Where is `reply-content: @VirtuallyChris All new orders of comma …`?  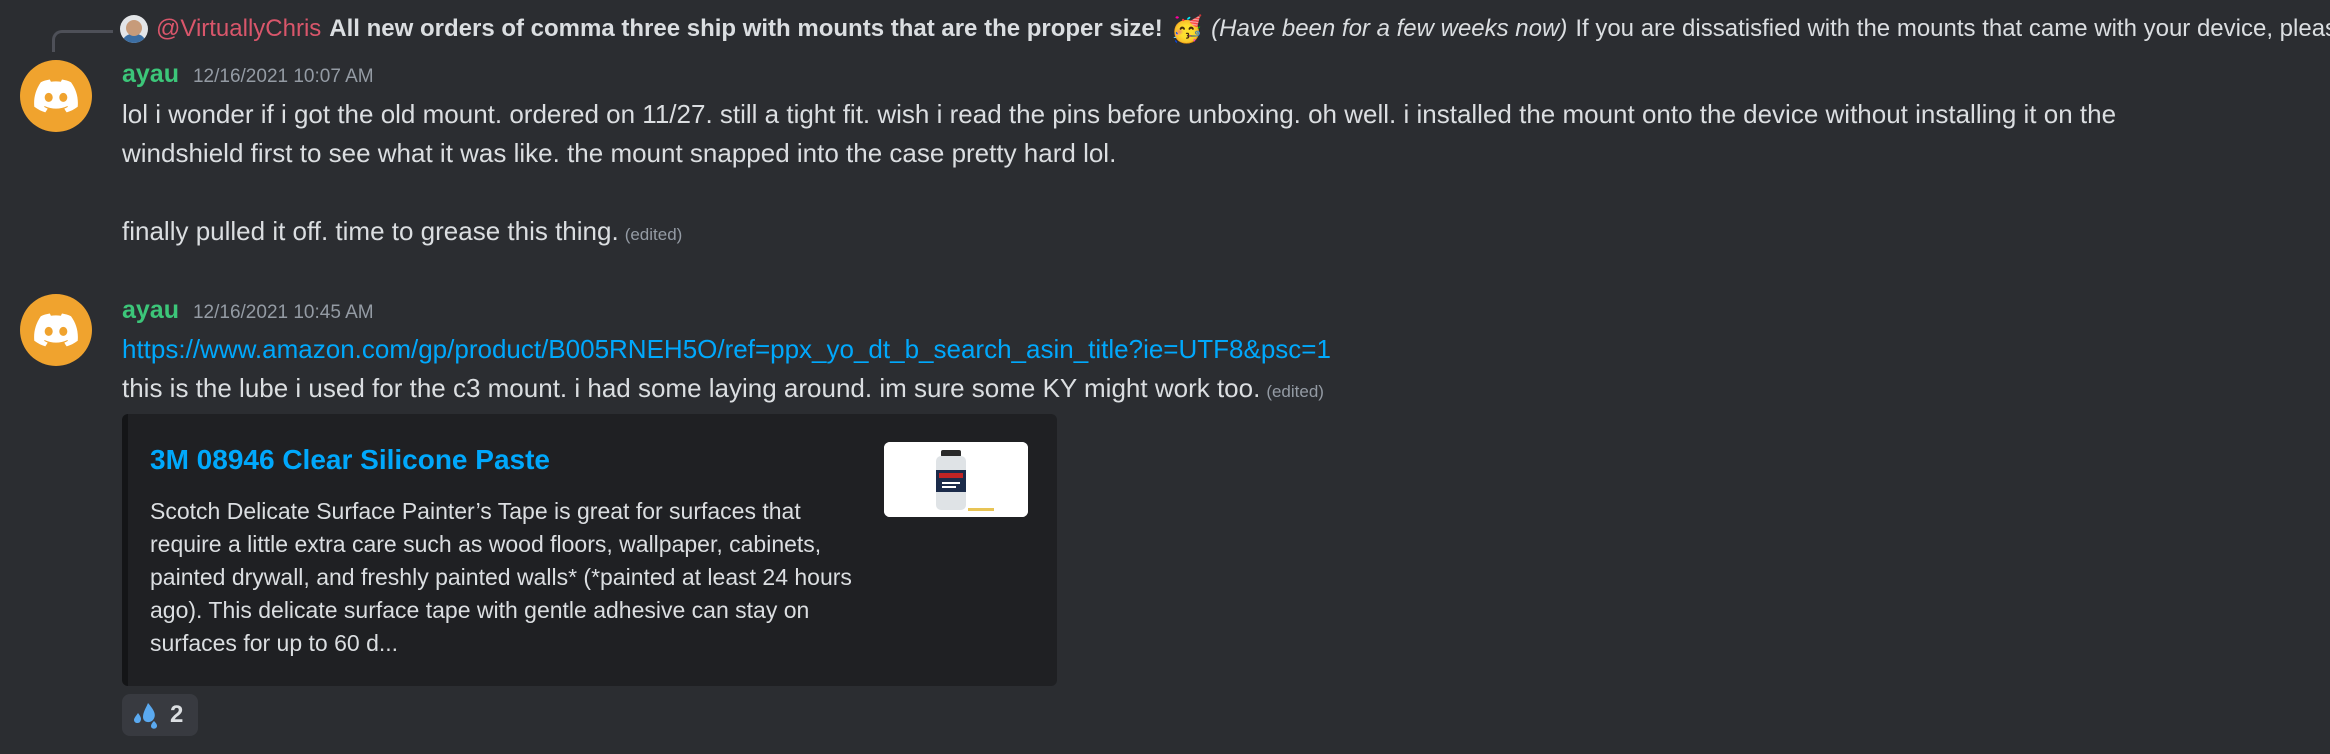 reply-content: @VirtuallyChris All new orders of comma … is located at coordinates (1225, 29).